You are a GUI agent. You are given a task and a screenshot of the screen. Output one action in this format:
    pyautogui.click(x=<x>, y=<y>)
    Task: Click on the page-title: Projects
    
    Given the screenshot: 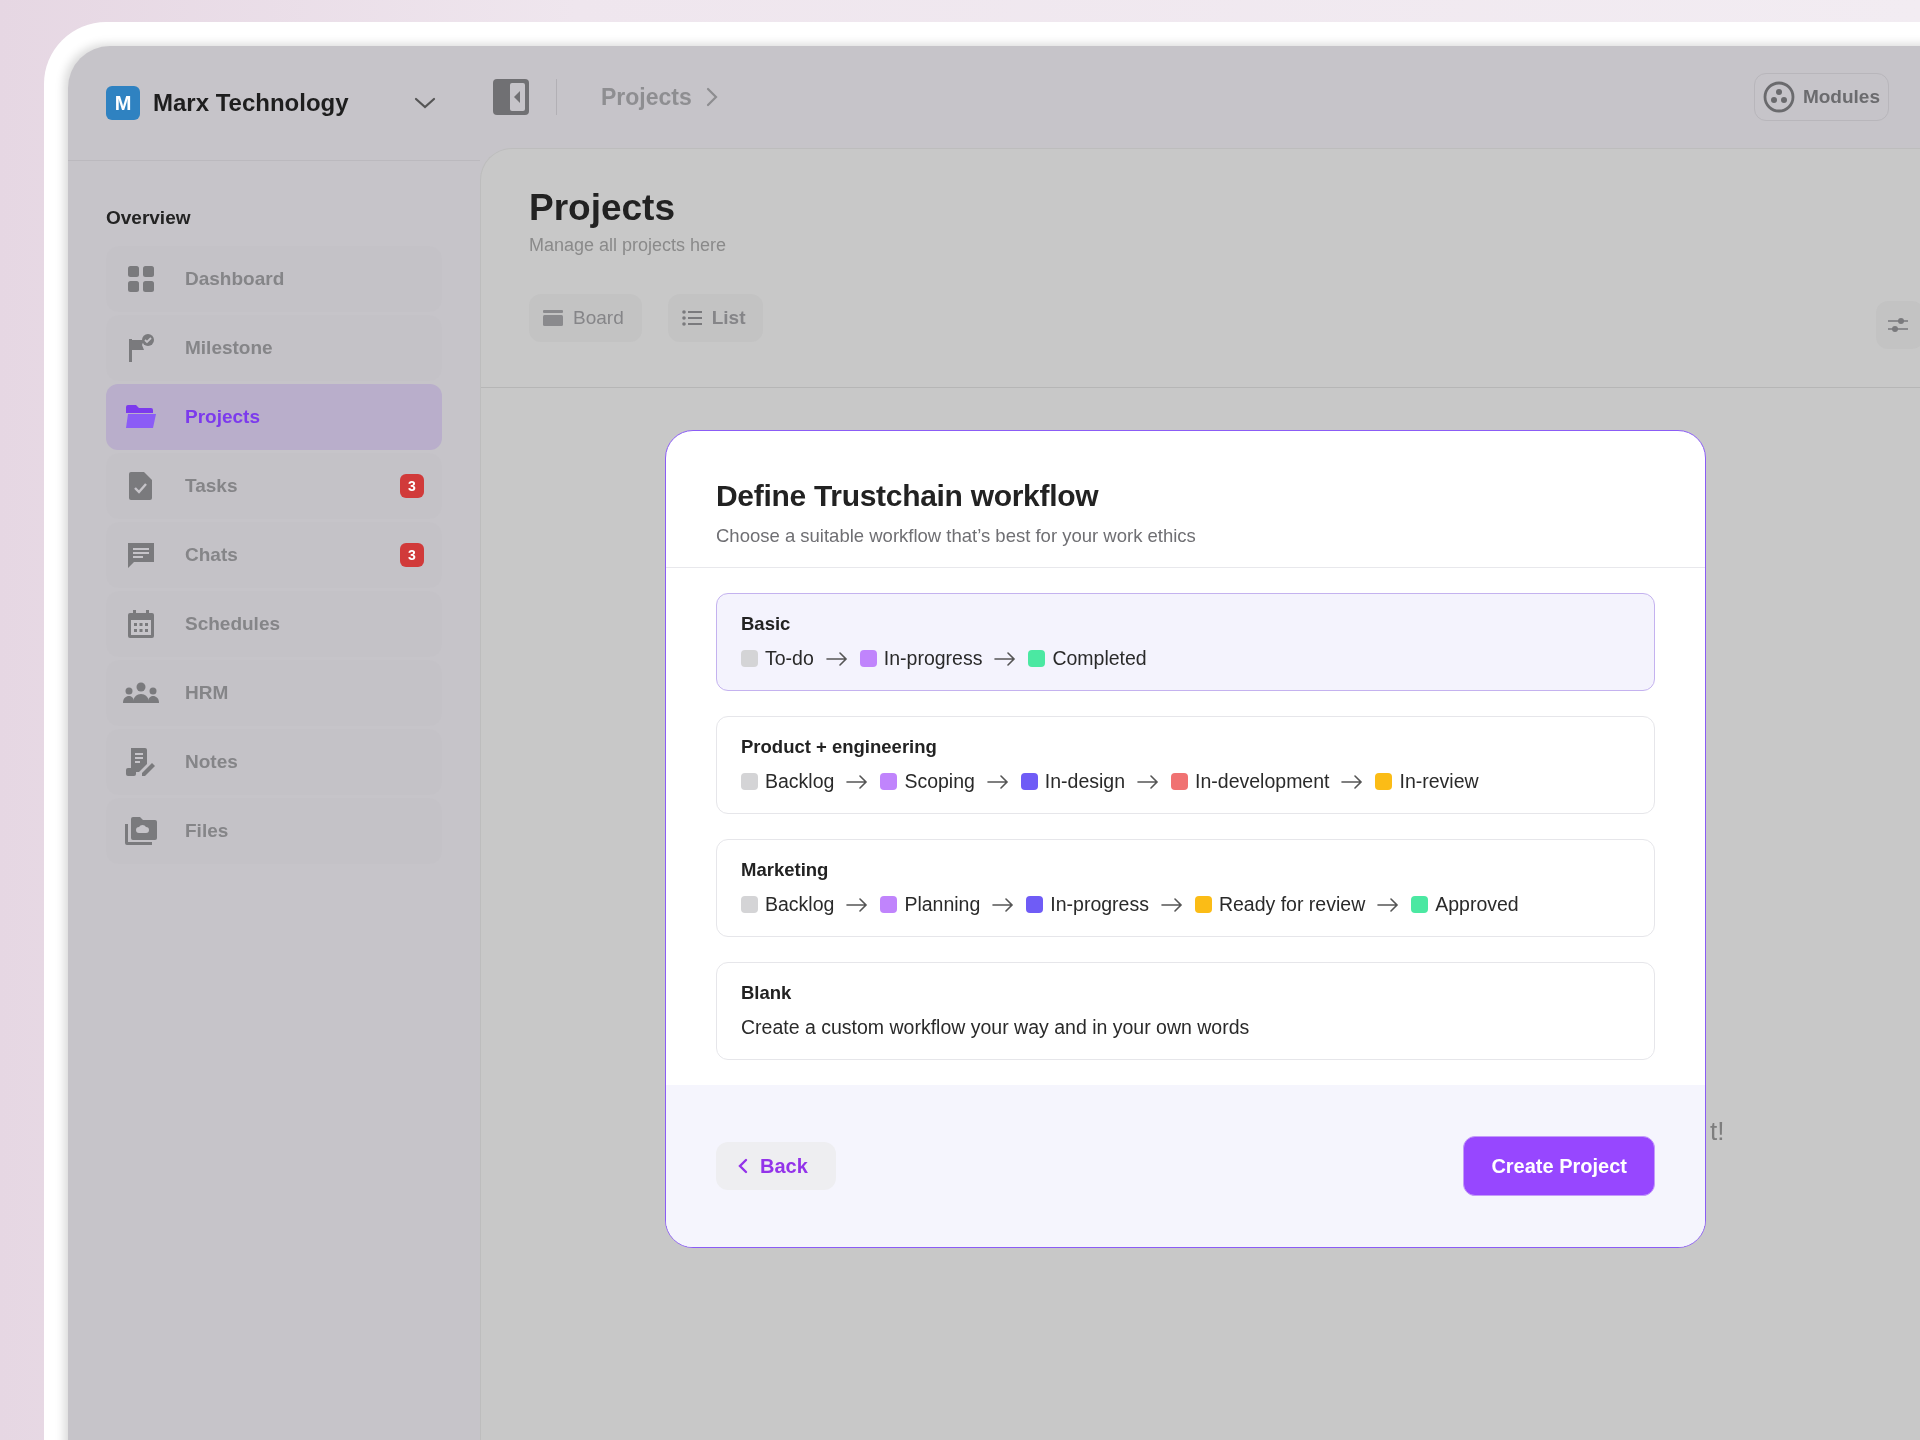 What is the action you would take?
    pyautogui.click(x=602, y=208)
    